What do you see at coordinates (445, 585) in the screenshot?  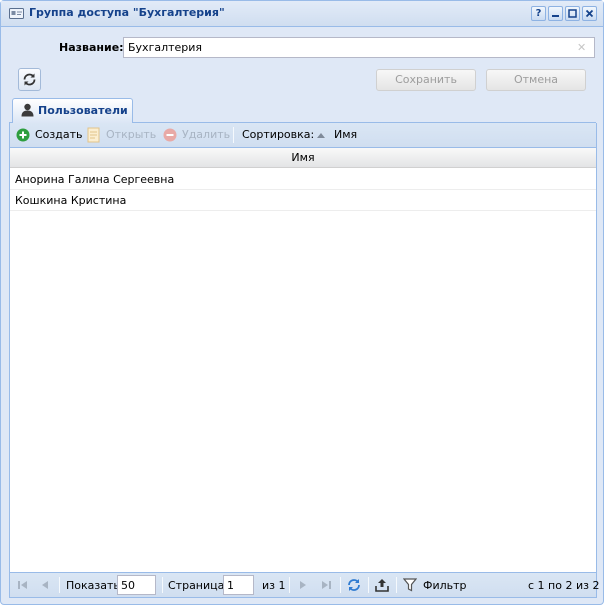 I see `filter-button: Фильтр` at bounding box center [445, 585].